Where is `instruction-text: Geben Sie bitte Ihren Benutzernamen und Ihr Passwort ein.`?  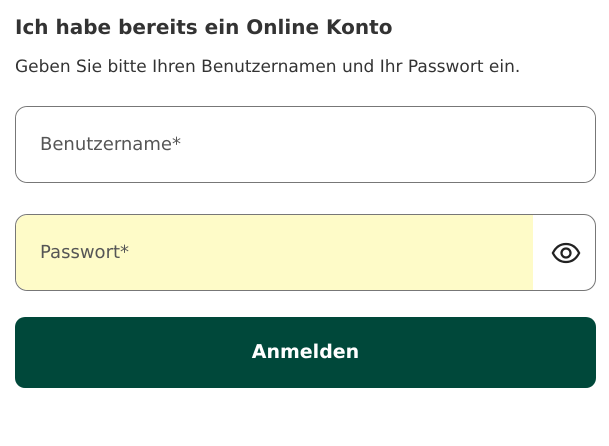
instruction-text: Geben Sie bitte Ihren Benutzernamen und Ihr Passwort ein. is located at coordinates (268, 67).